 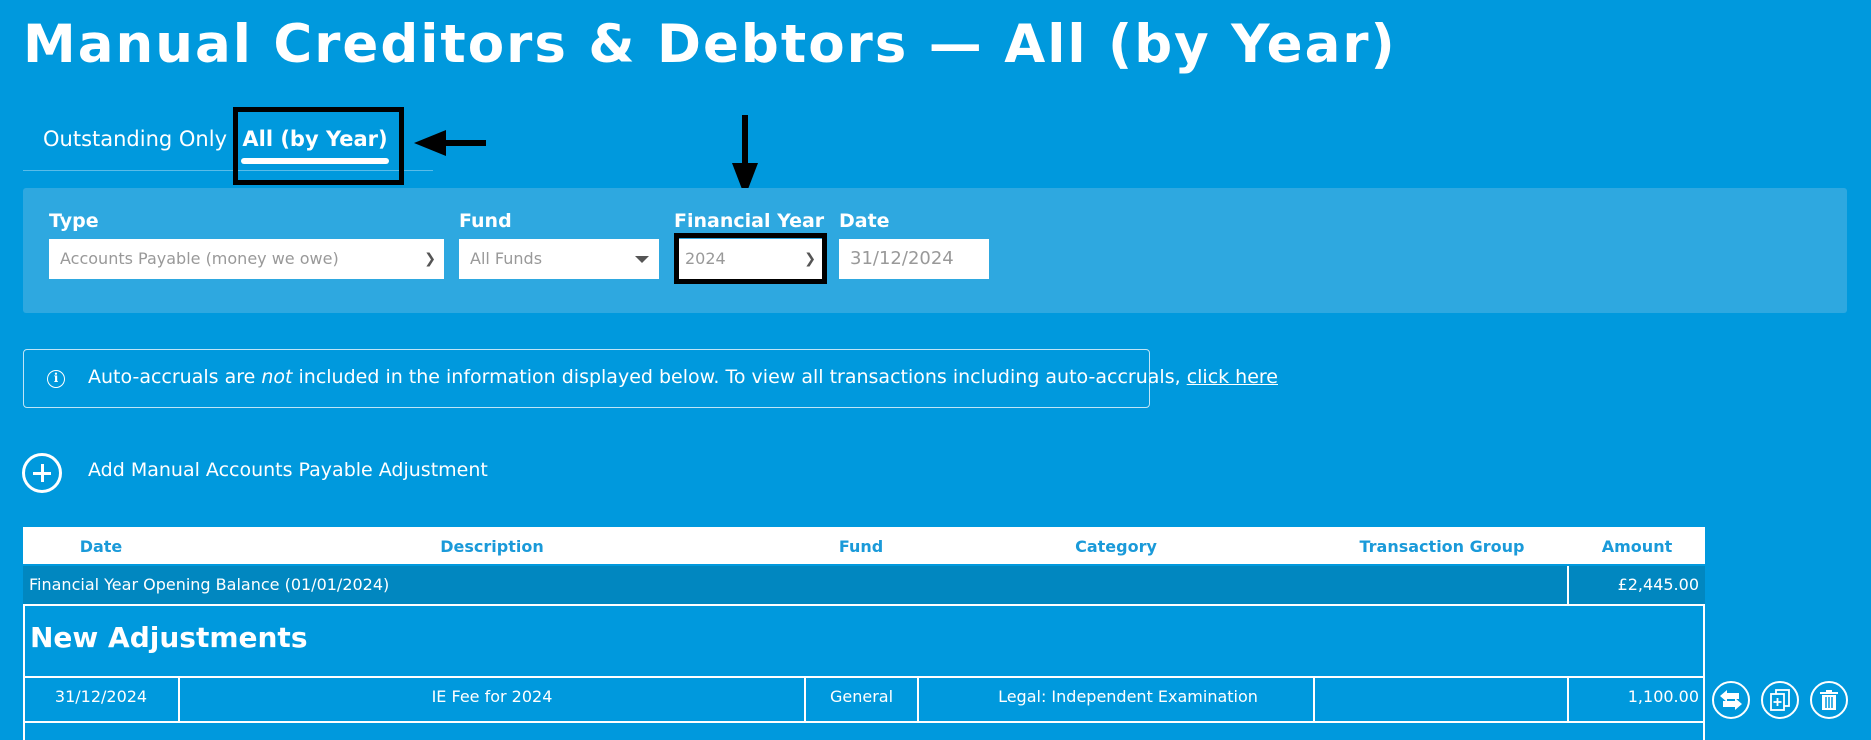 What do you see at coordinates (1829, 700) in the screenshot?
I see `trash-icon` at bounding box center [1829, 700].